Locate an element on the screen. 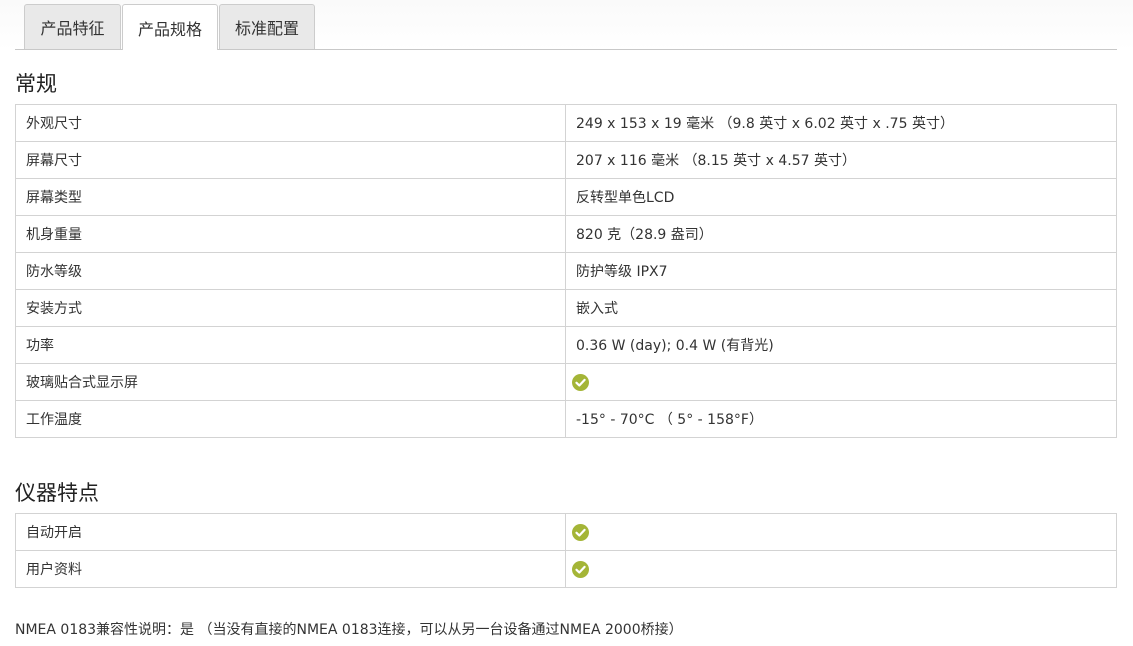  spec-value: 嵌入式 is located at coordinates (841, 308).